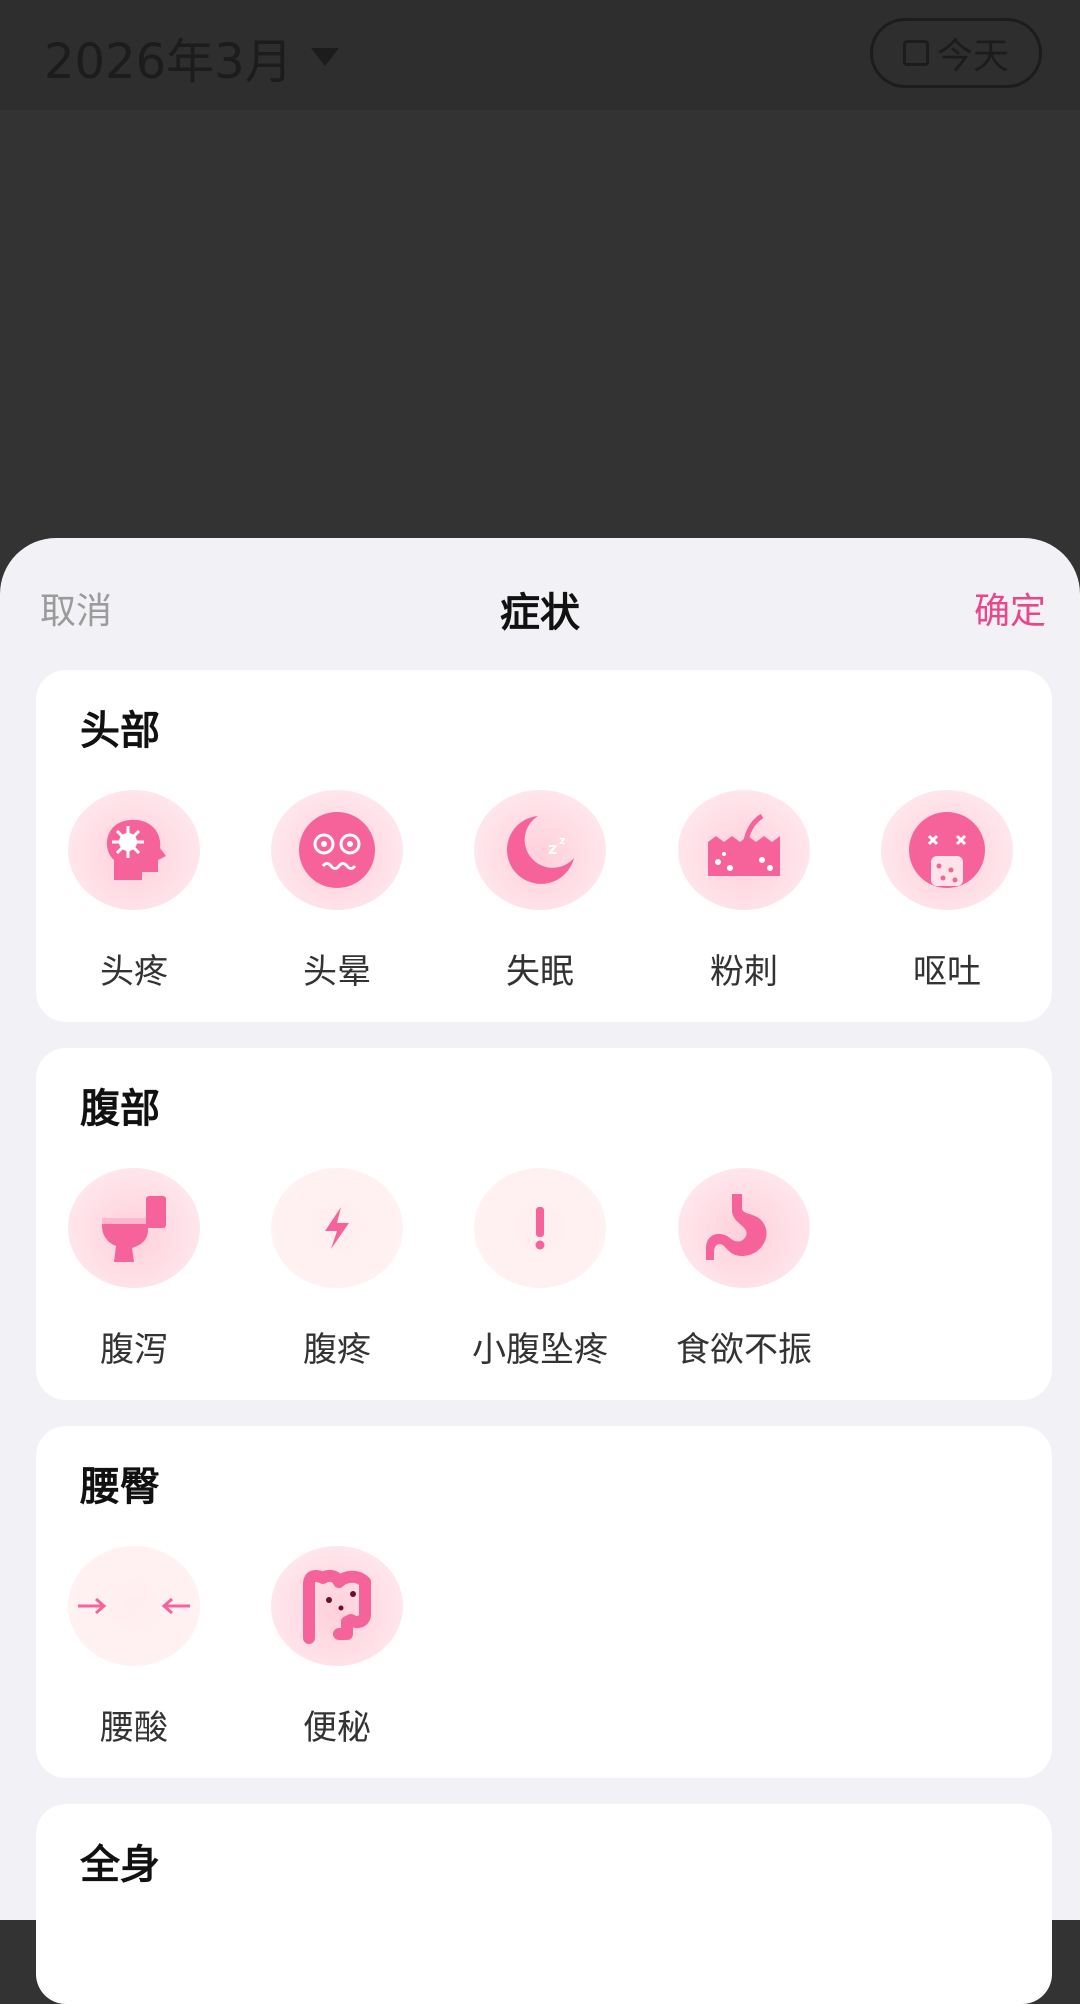  Describe the element at coordinates (324, 57) in the screenshot. I see `caret-down-icon` at that location.